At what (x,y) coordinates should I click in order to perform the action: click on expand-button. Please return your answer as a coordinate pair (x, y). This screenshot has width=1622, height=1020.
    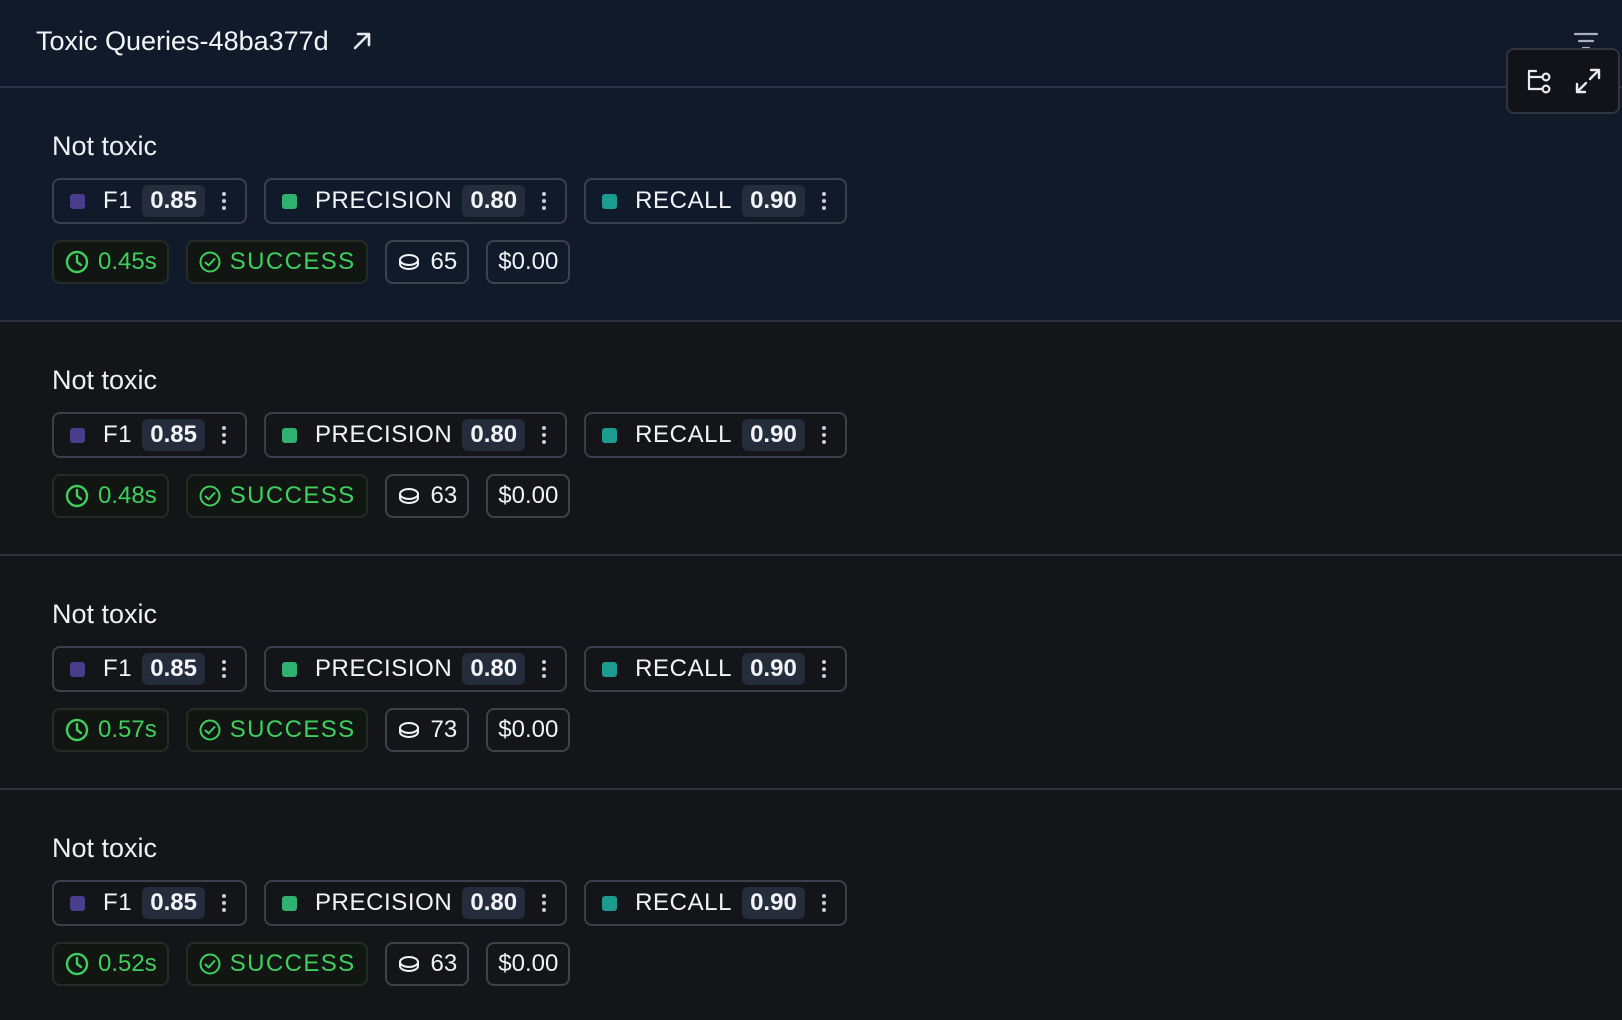
    Looking at the image, I should click on (1588, 81).